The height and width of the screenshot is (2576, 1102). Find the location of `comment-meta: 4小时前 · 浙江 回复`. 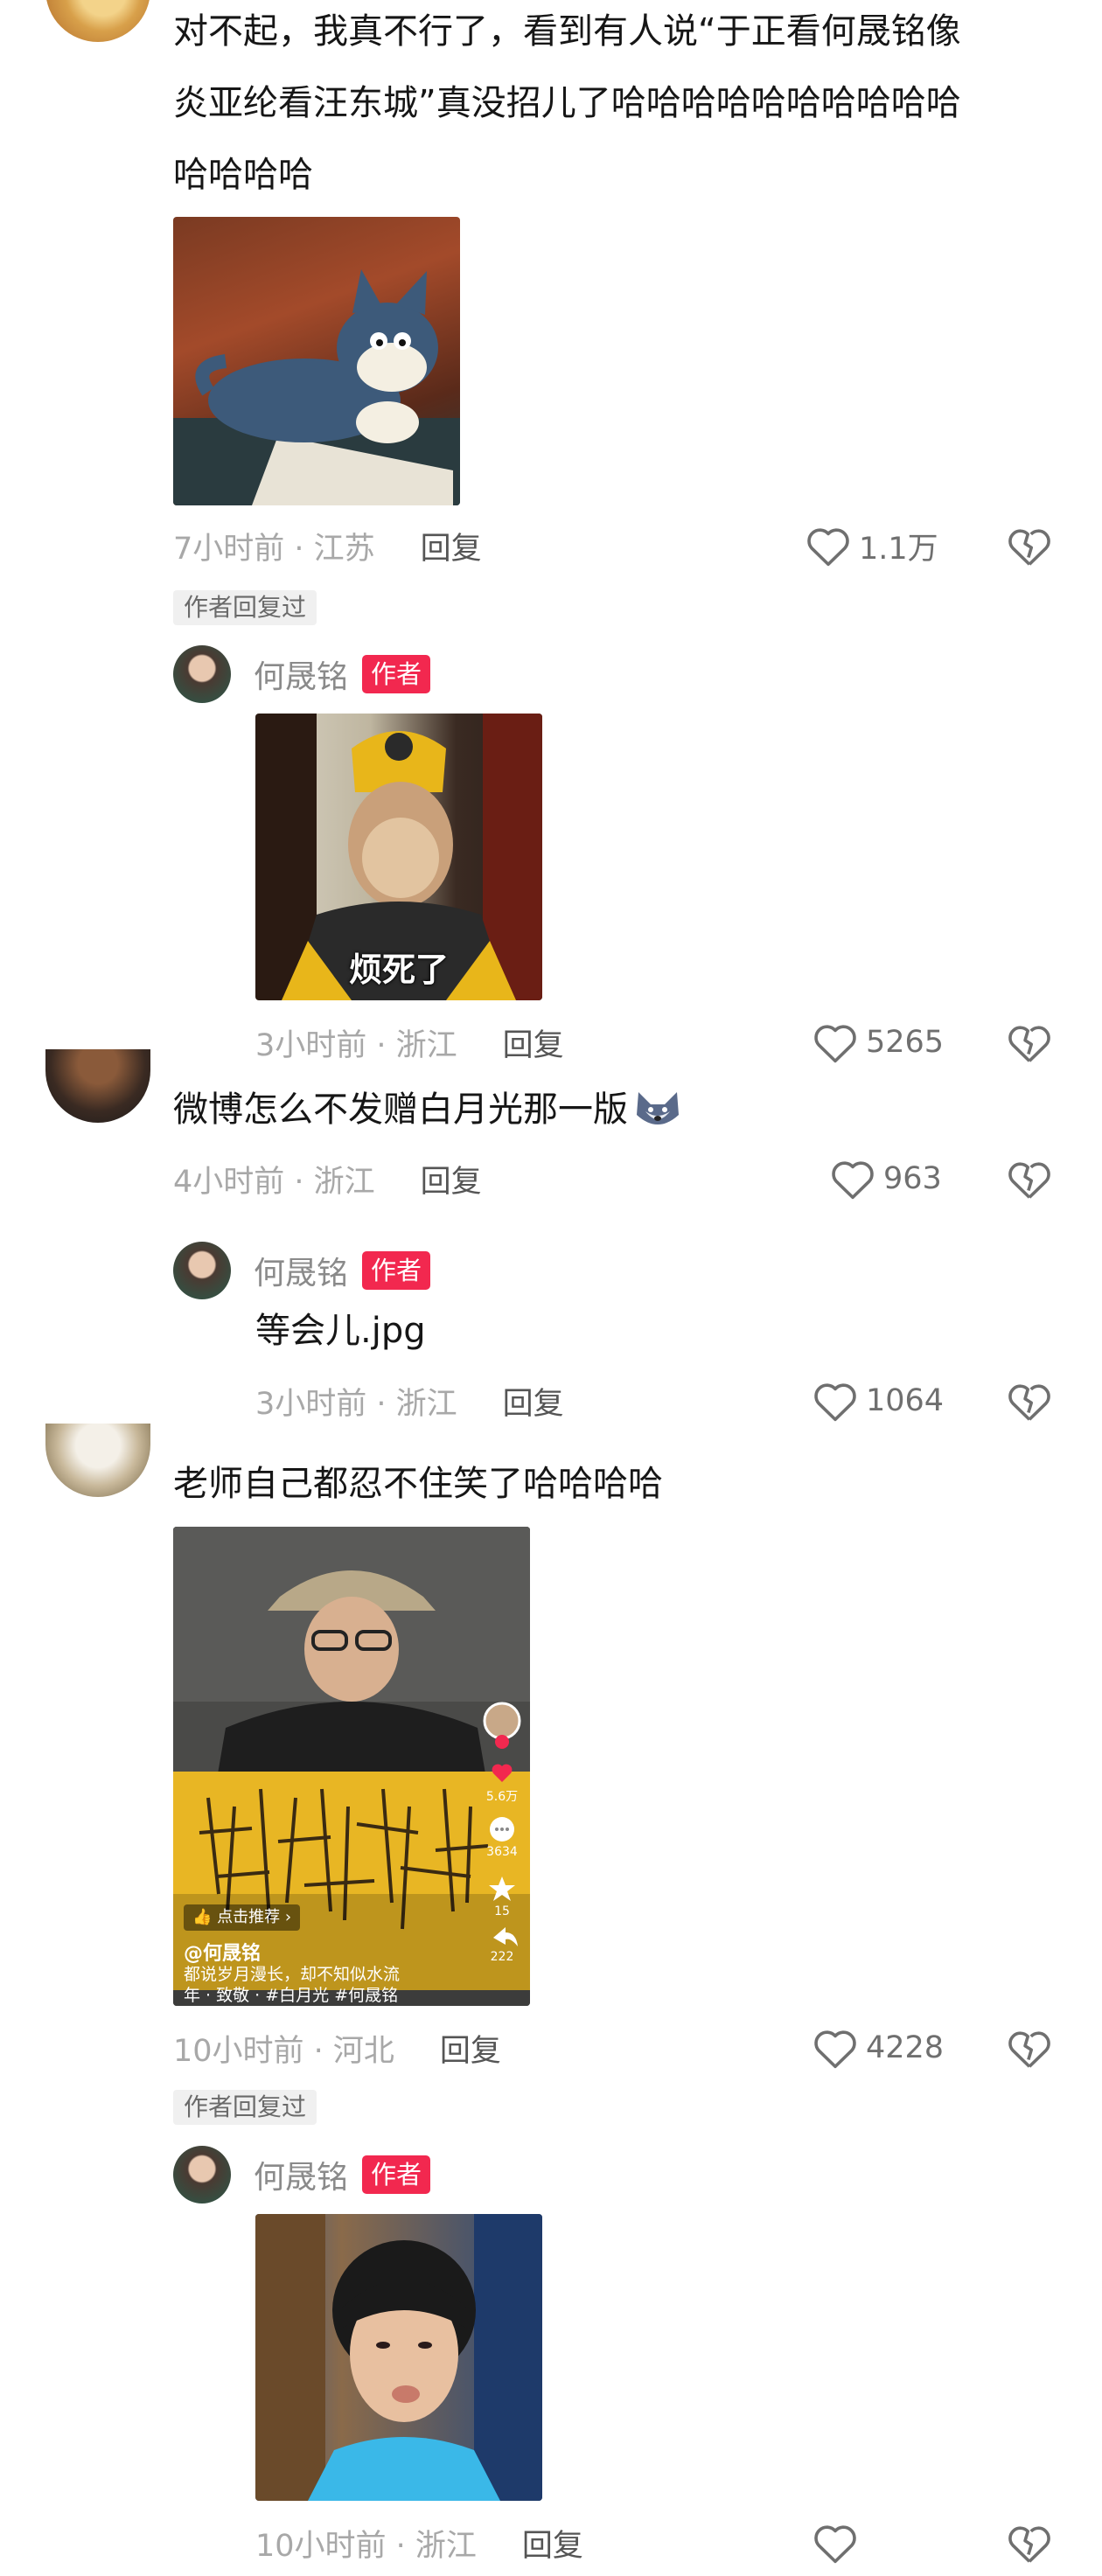

comment-meta: 4小时前 · 浙江 回复 is located at coordinates (327, 1178).